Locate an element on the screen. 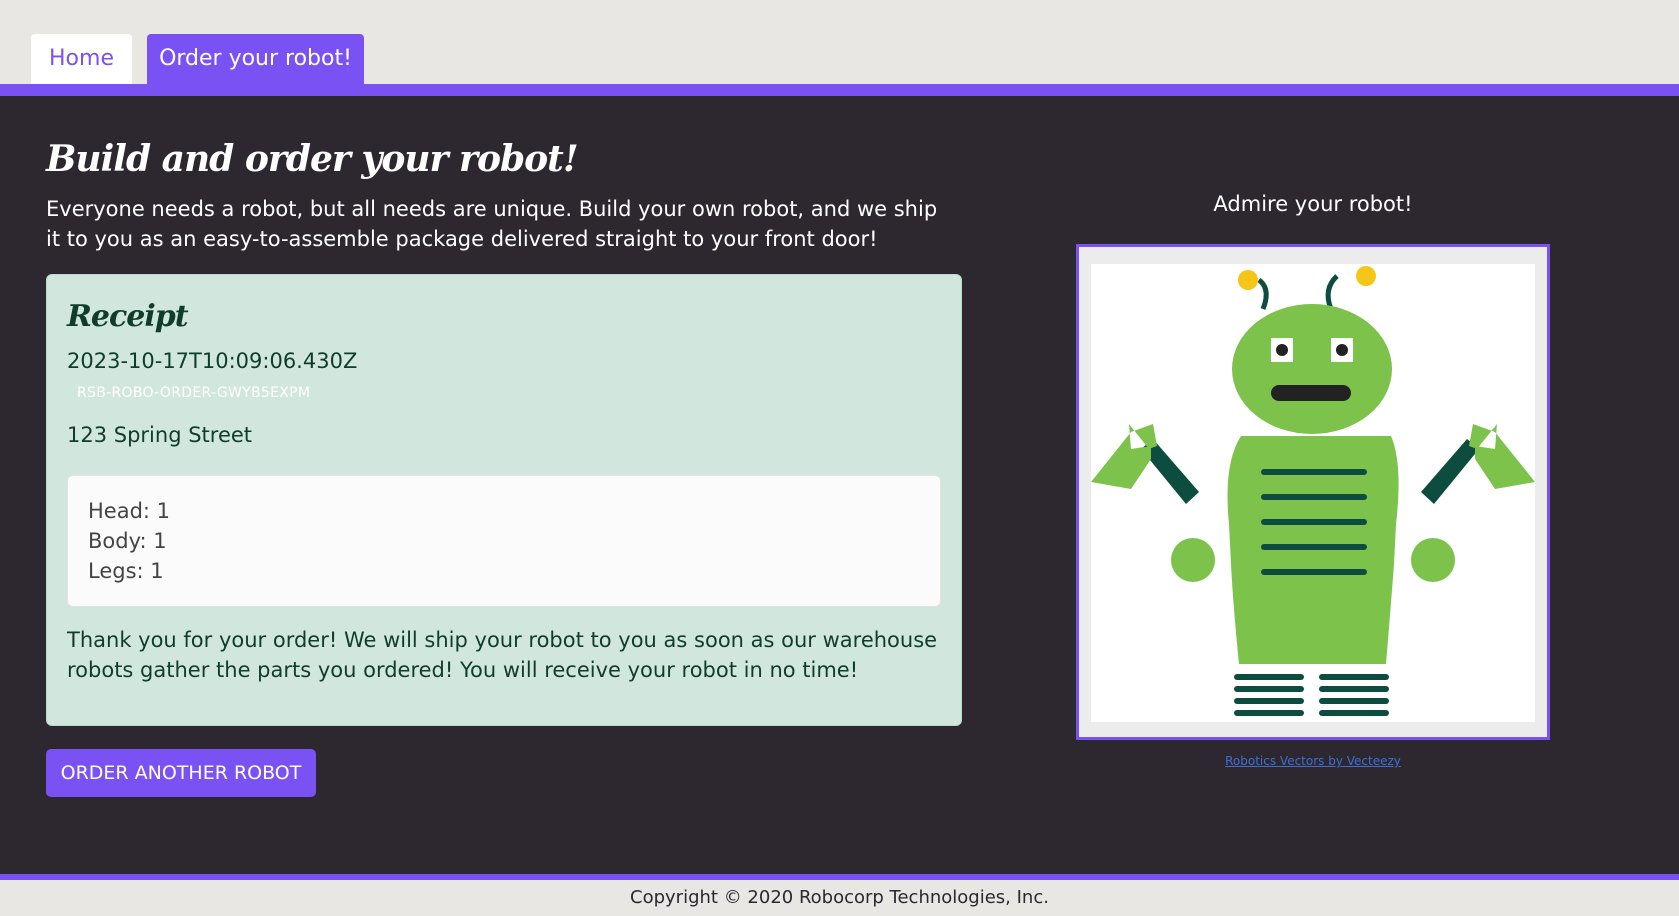  preview-heading: Admire your robot! is located at coordinates (1313, 204).